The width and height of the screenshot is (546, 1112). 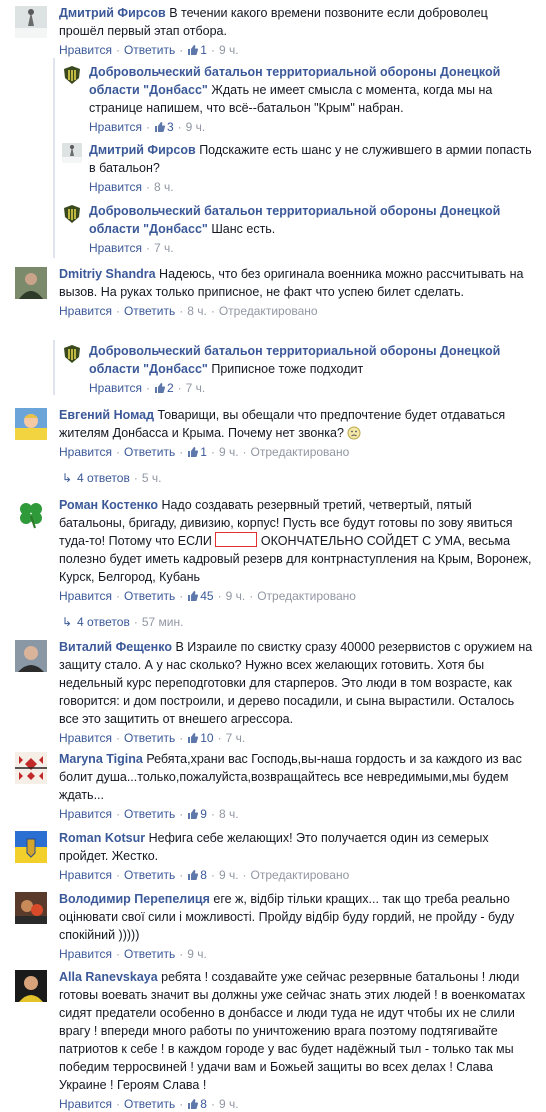 I want to click on comment-actions: Нравится · Ответить · 10 · 7 ч., so click(x=152, y=738).